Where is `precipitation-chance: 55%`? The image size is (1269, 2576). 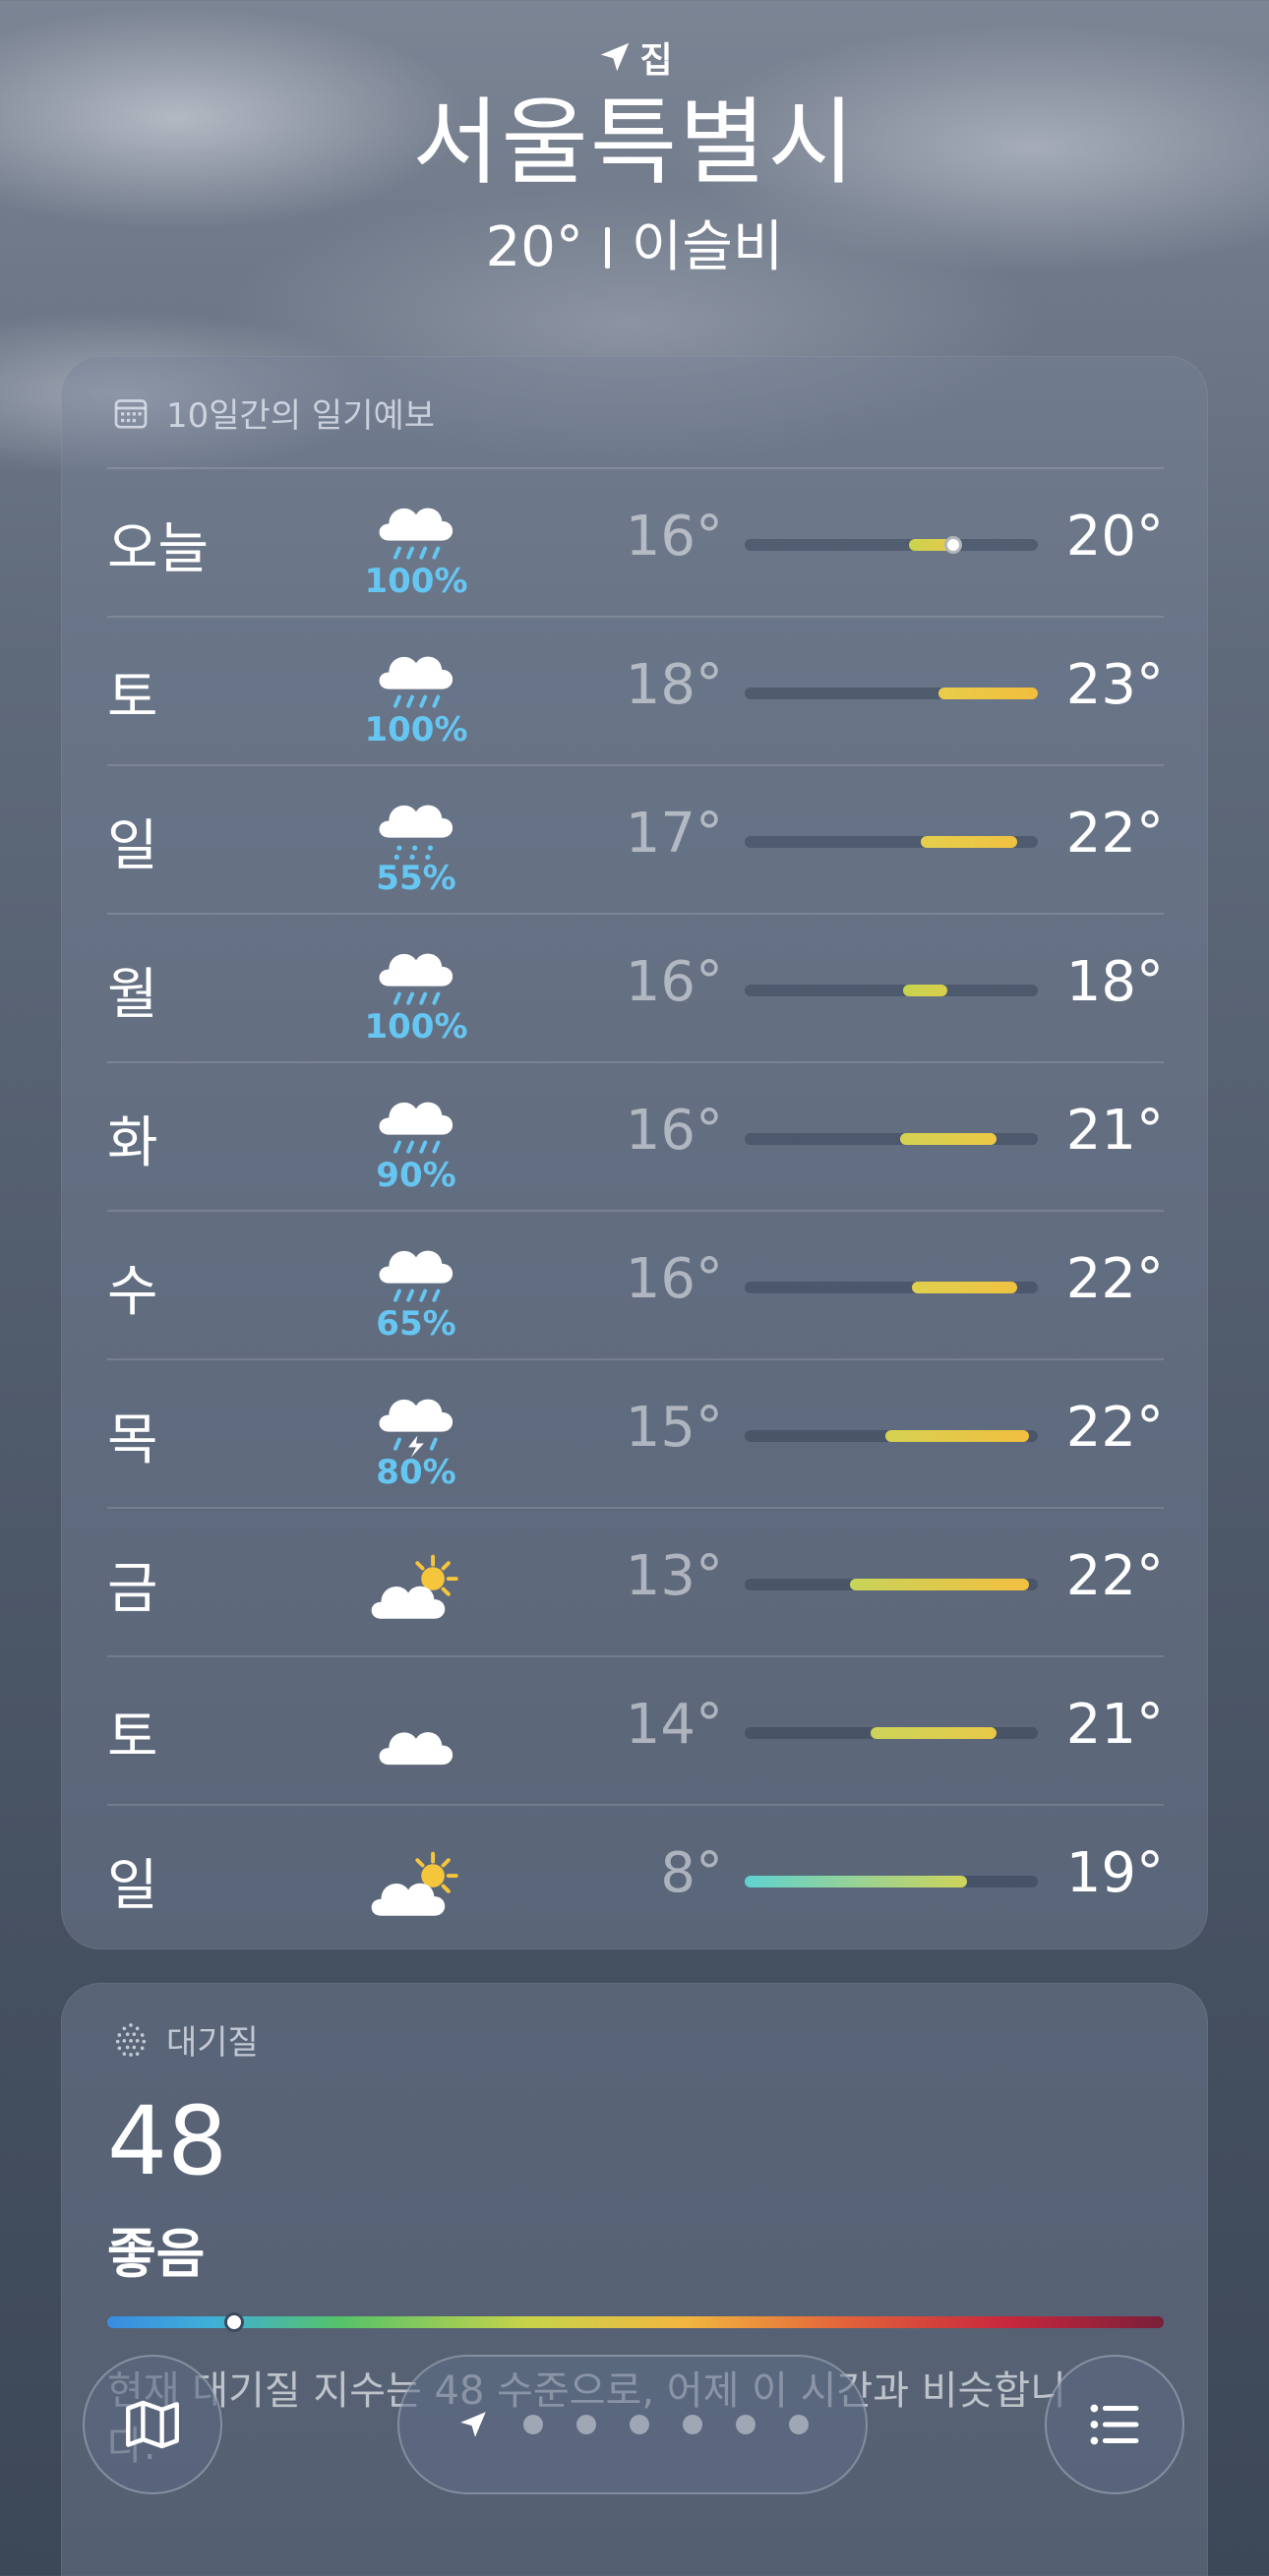 precipitation-chance: 55% is located at coordinates (416, 879).